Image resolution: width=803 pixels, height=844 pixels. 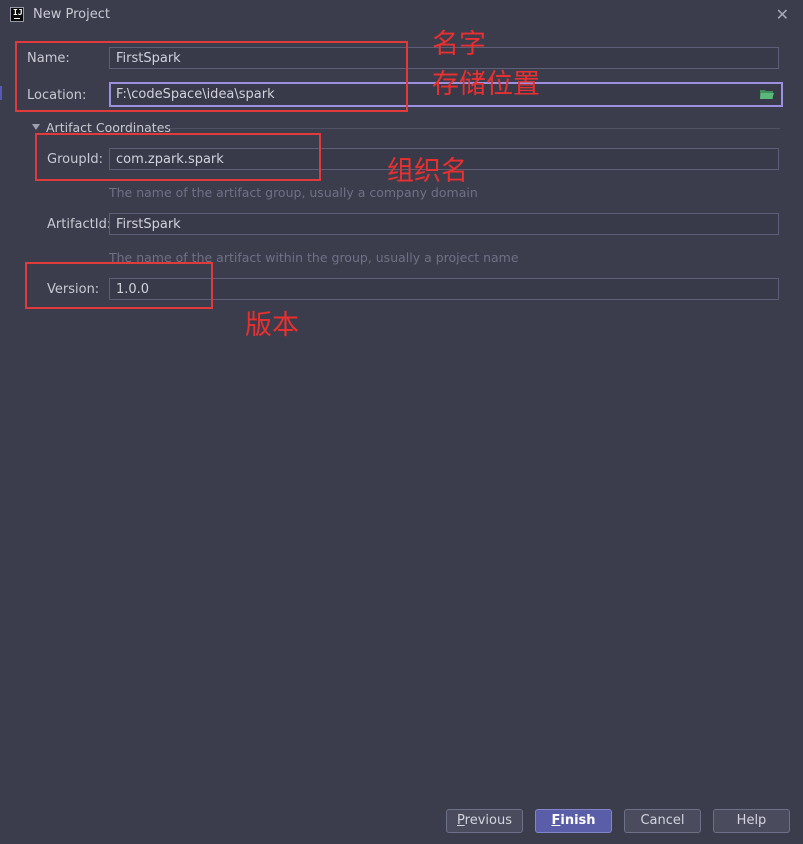 I want to click on section-divider, so click(x=474, y=128).